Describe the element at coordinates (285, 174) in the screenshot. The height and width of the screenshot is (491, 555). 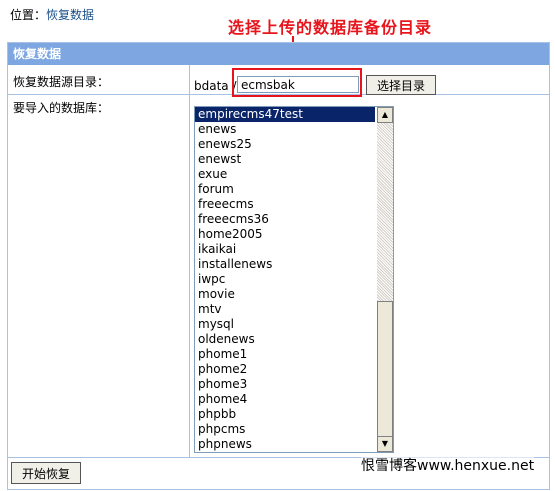
I see `database-option: exue` at that location.